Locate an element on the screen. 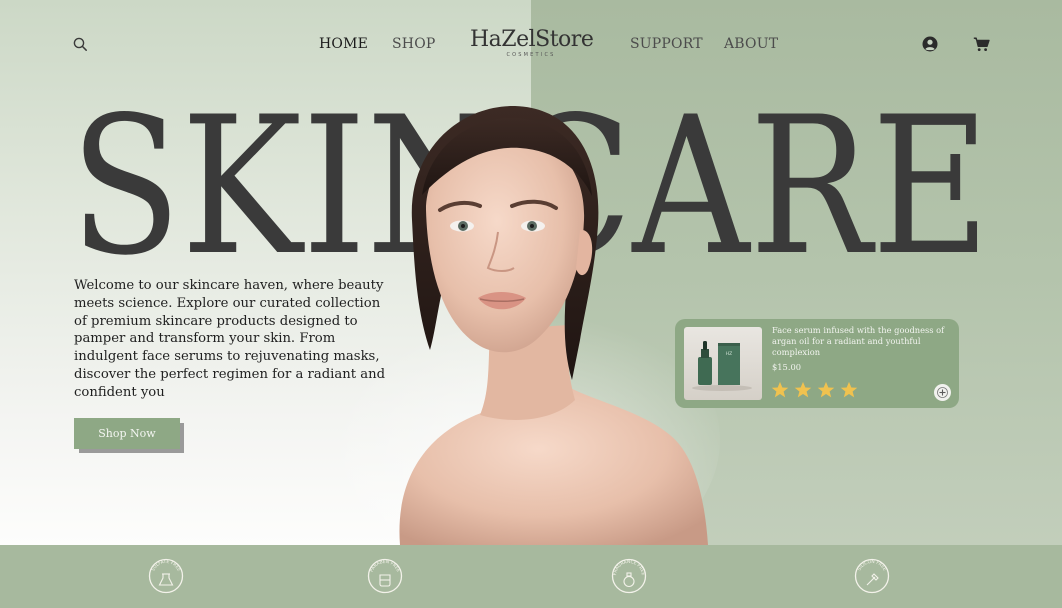 The image size is (1062, 608). add-to-cart-button is located at coordinates (942, 392).